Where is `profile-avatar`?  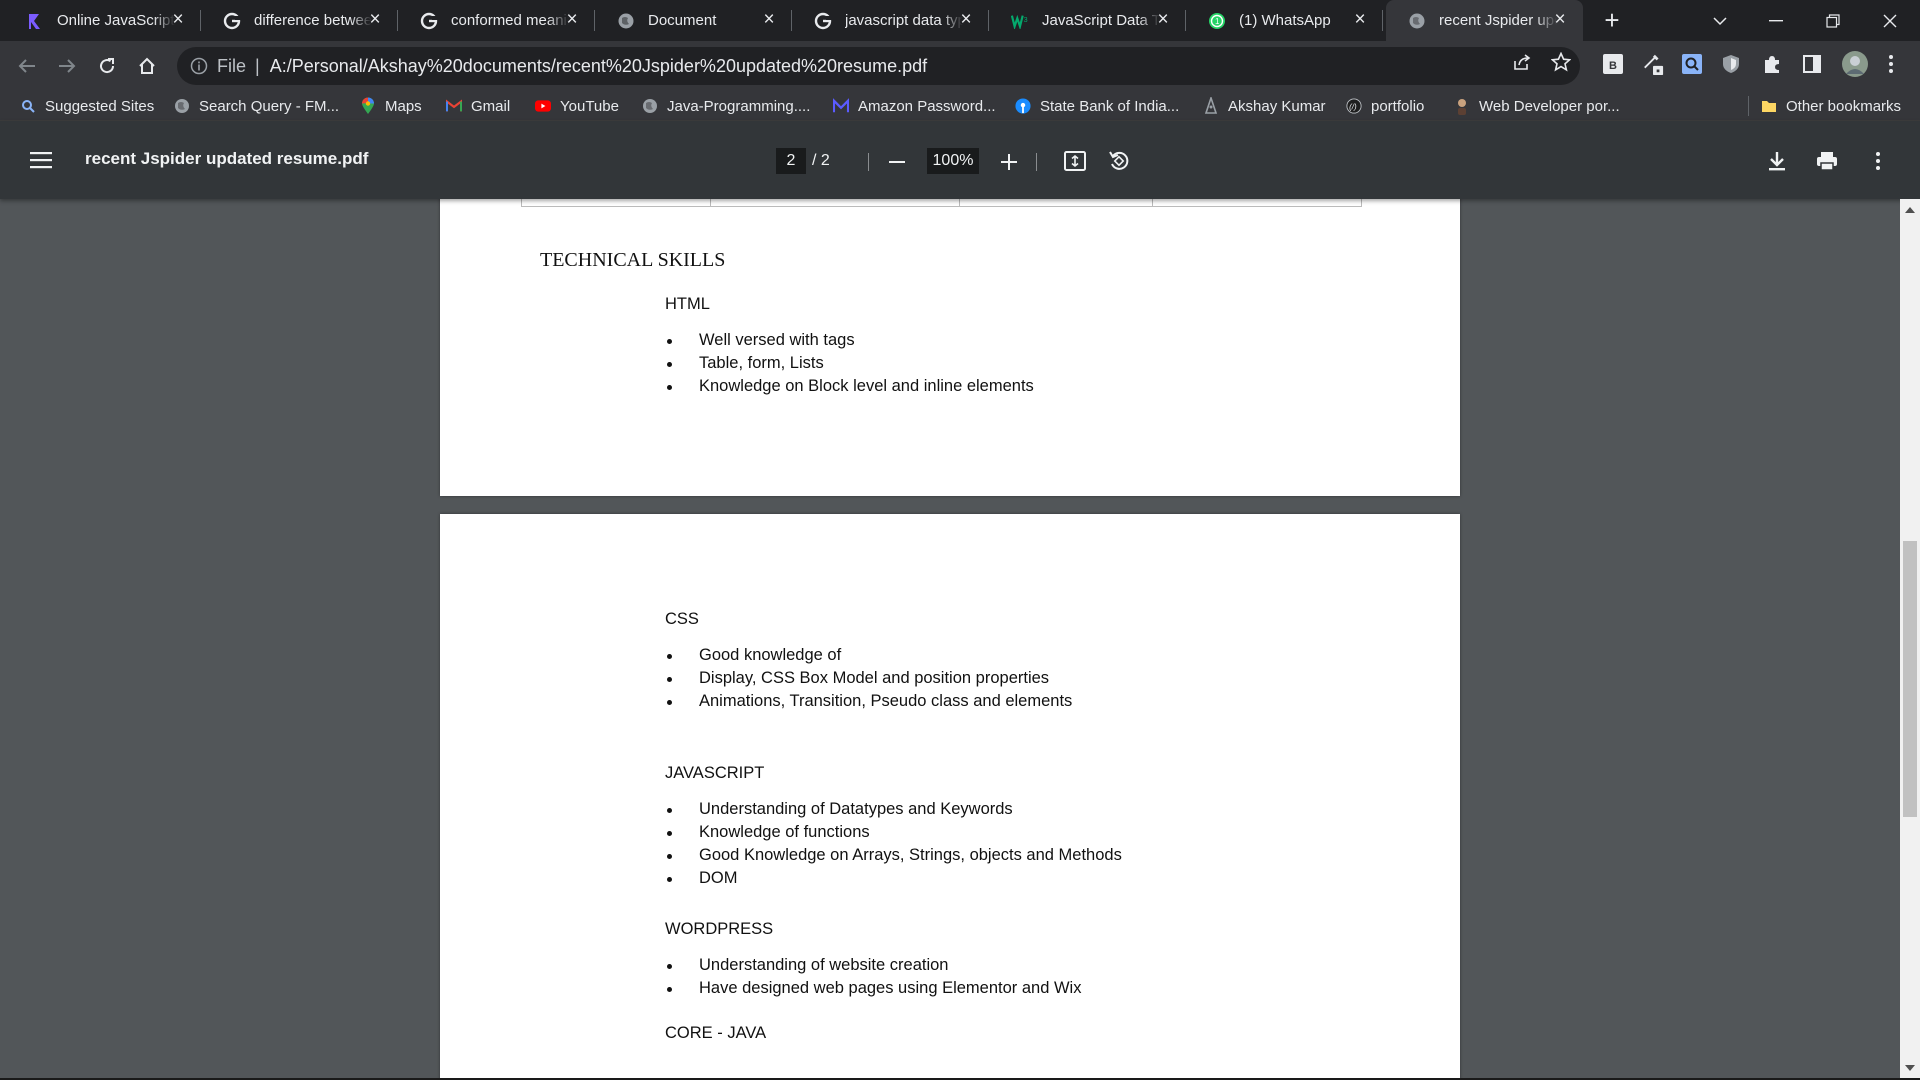 profile-avatar is located at coordinates (1855, 64).